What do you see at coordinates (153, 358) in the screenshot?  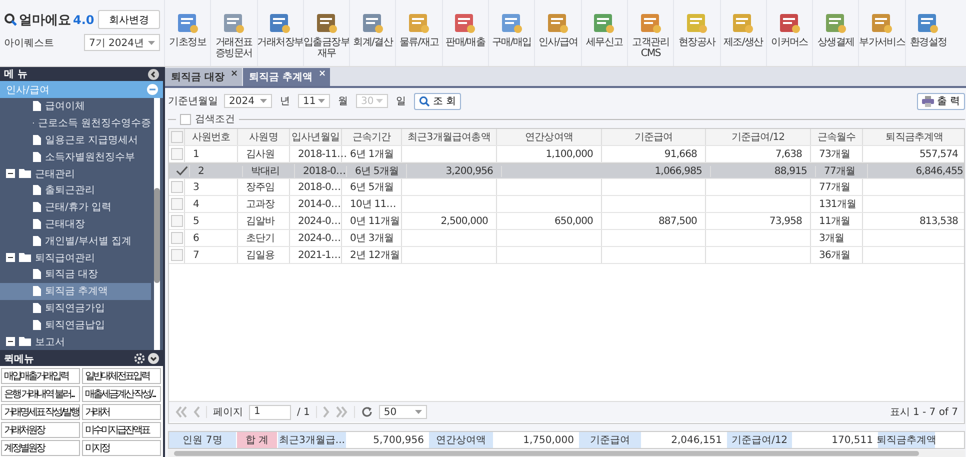 I see `expand-icon` at bounding box center [153, 358].